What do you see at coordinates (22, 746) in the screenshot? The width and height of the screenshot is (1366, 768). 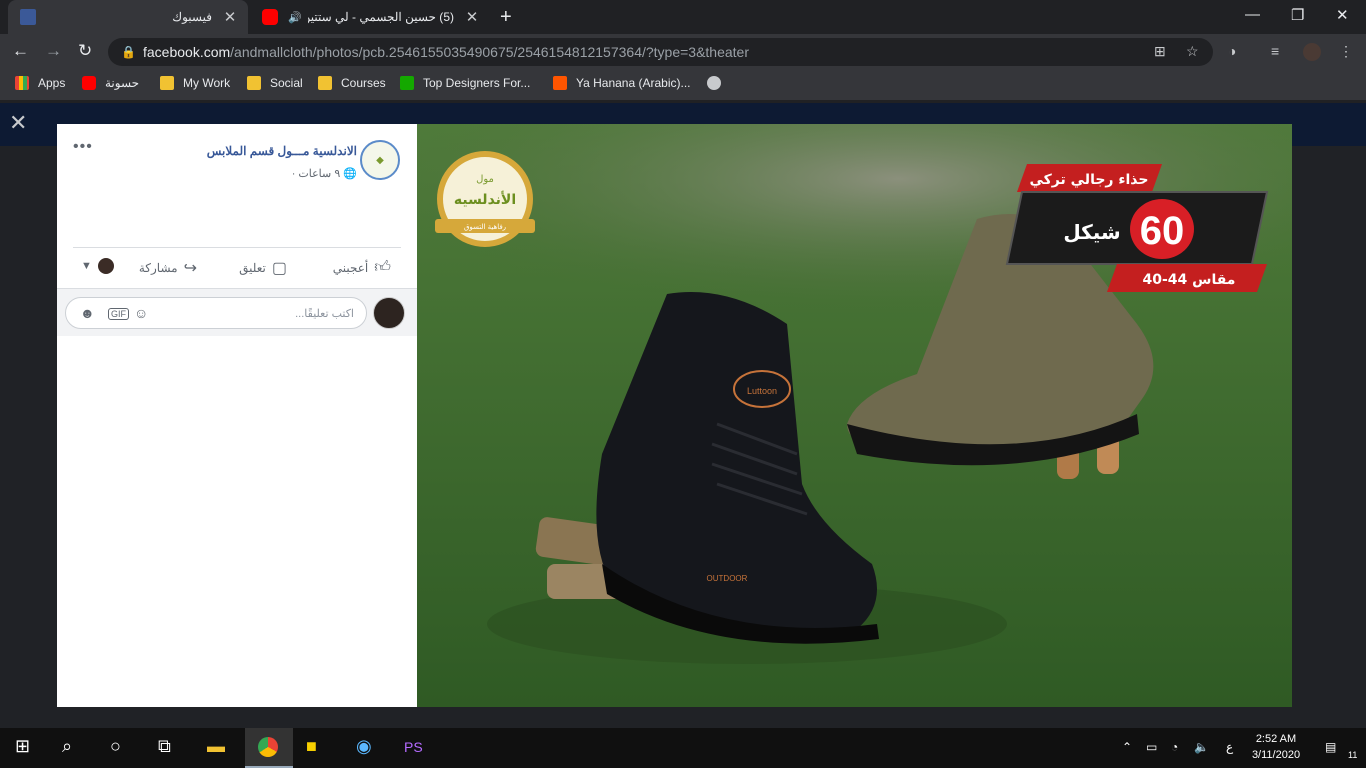 I see `windows-start-icon: ⊞` at bounding box center [22, 746].